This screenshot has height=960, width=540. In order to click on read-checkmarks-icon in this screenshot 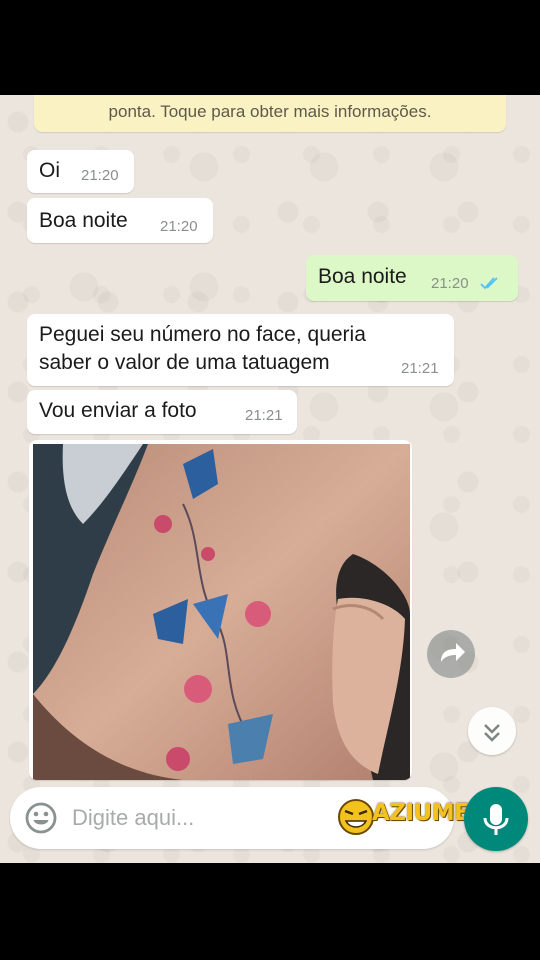, I will do `click(489, 283)`.